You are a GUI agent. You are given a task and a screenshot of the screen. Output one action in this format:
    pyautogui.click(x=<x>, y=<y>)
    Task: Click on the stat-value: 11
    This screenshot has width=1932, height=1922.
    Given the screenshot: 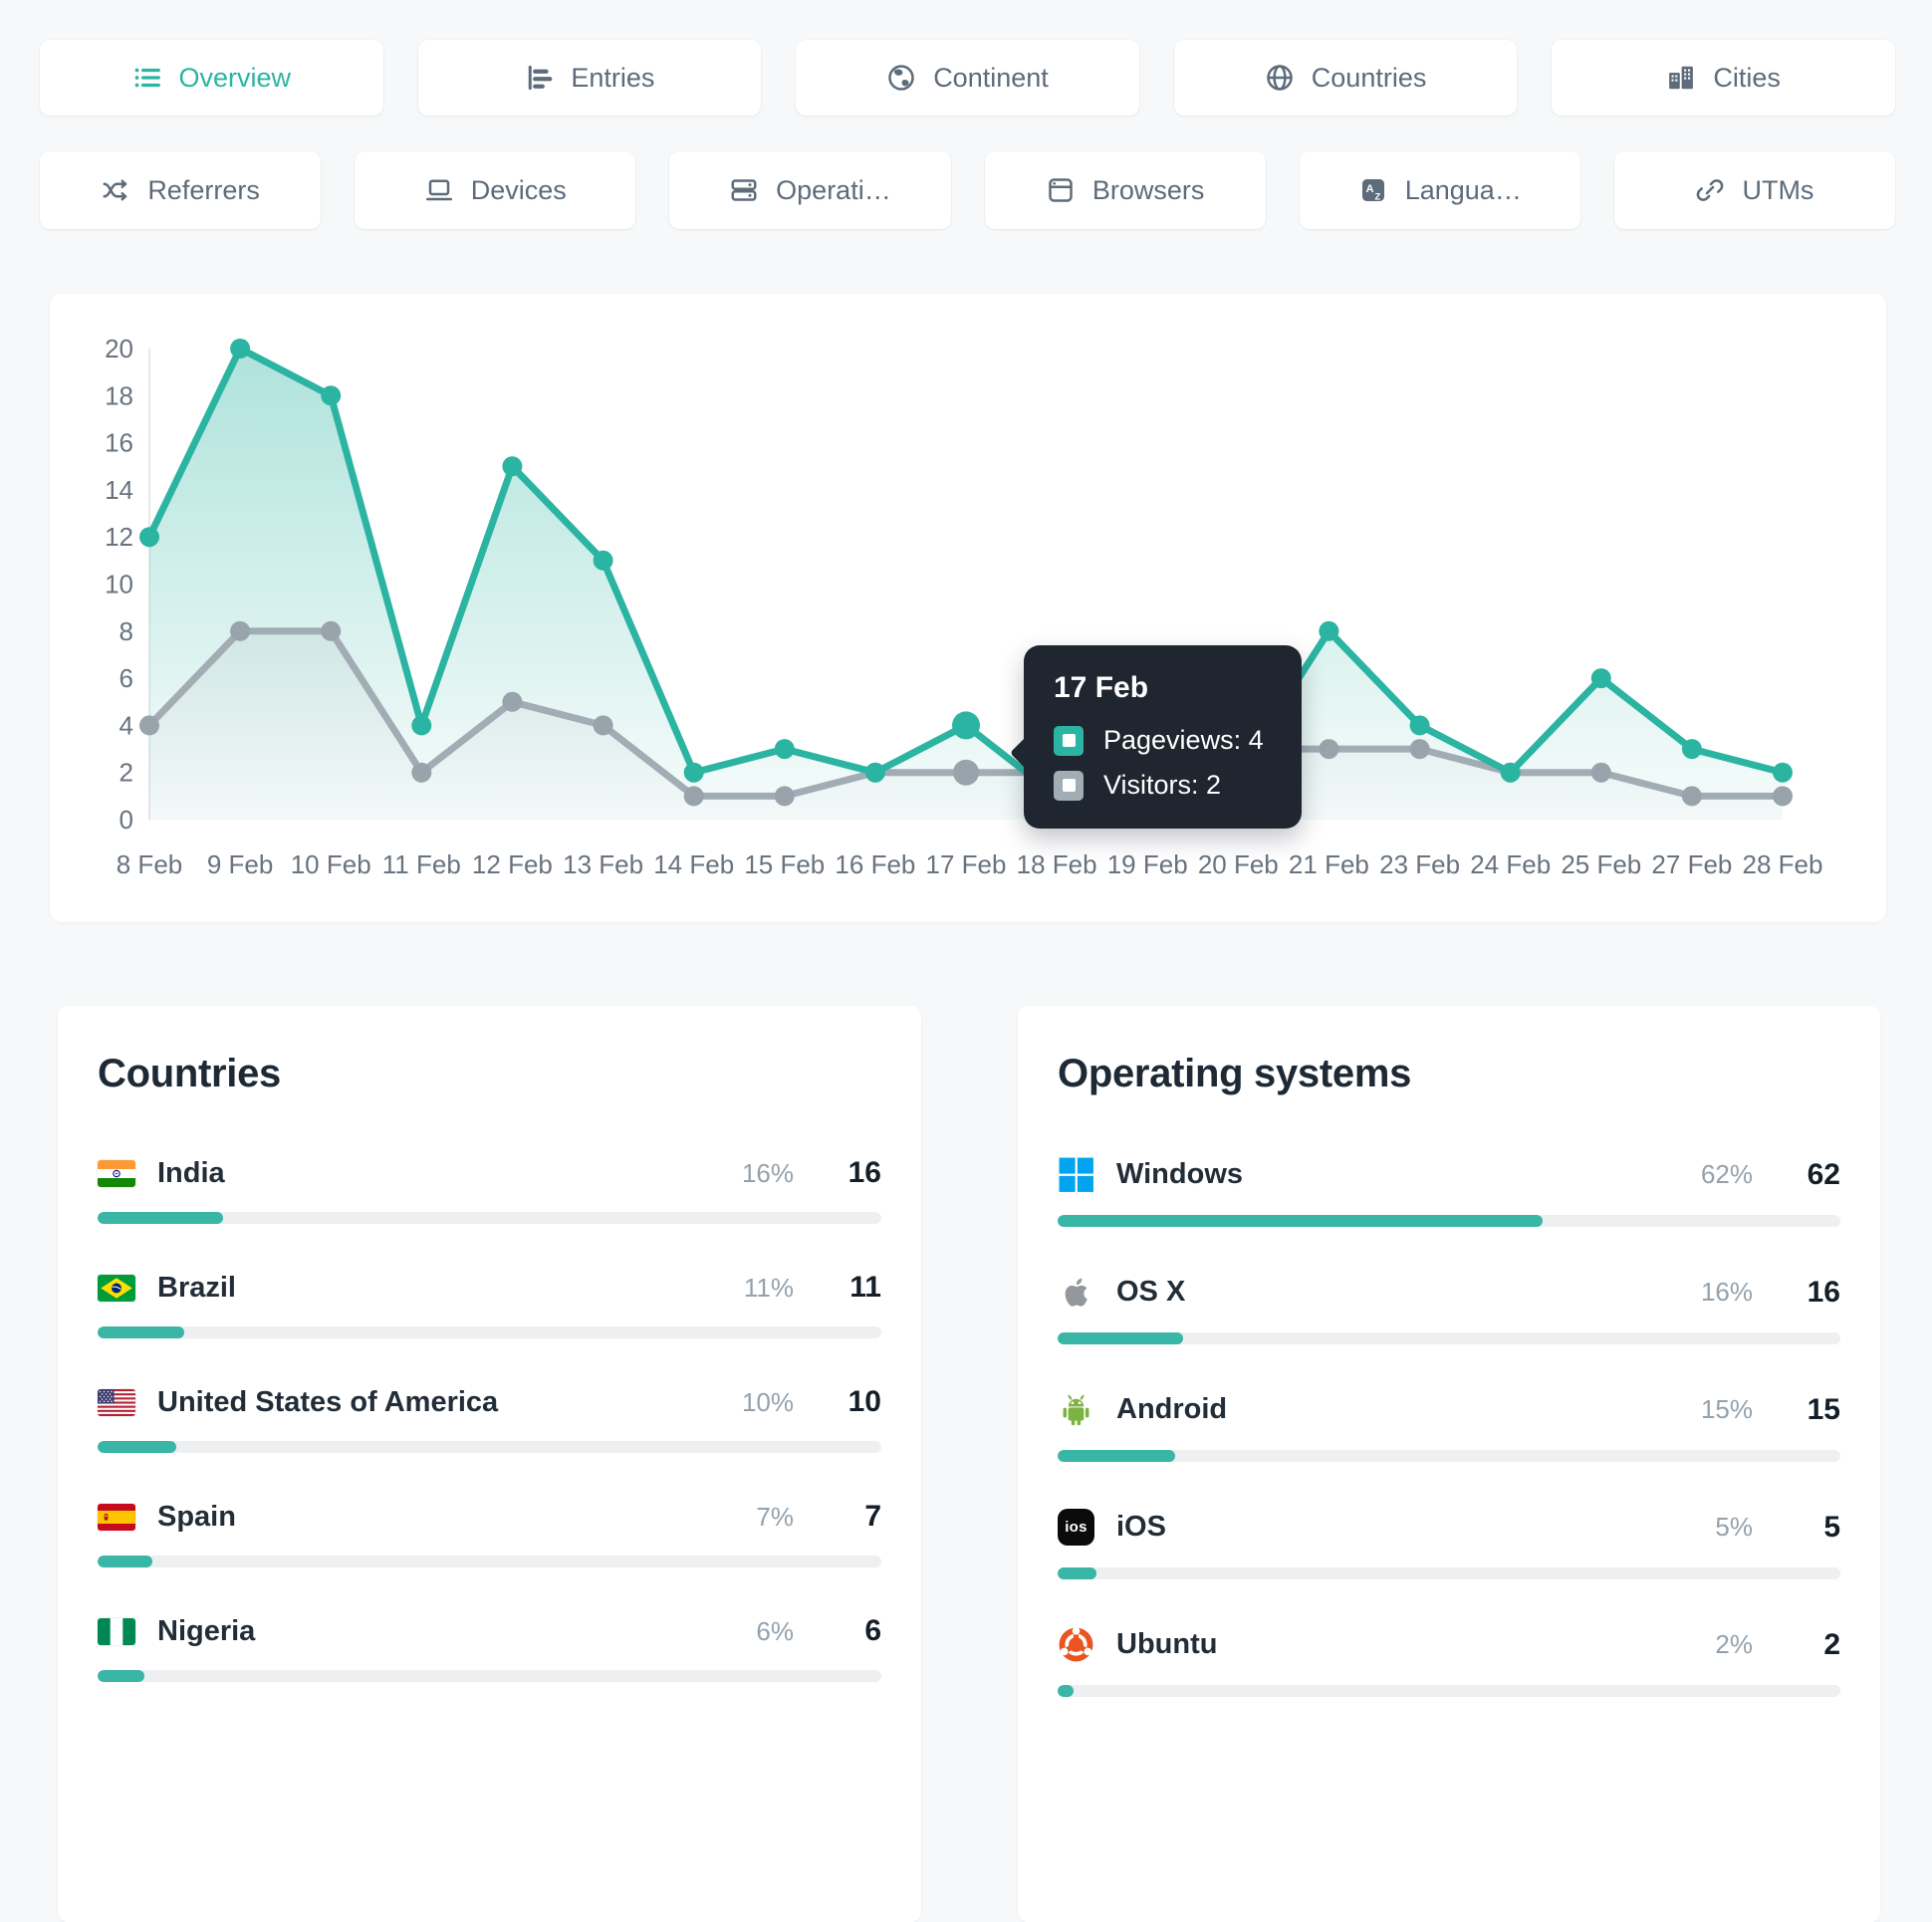 What is the action you would take?
    pyautogui.click(x=865, y=1287)
    